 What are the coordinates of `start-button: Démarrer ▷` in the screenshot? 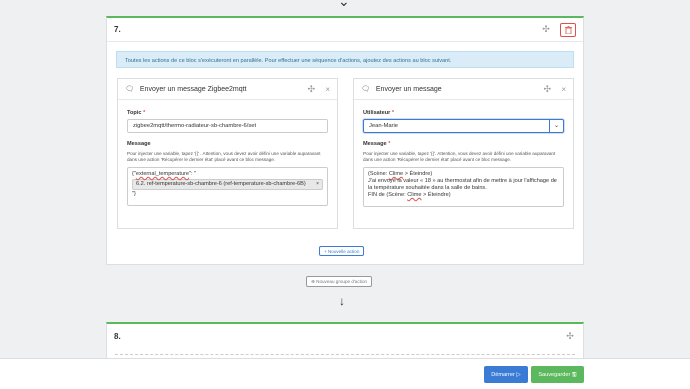 It's located at (506, 374).